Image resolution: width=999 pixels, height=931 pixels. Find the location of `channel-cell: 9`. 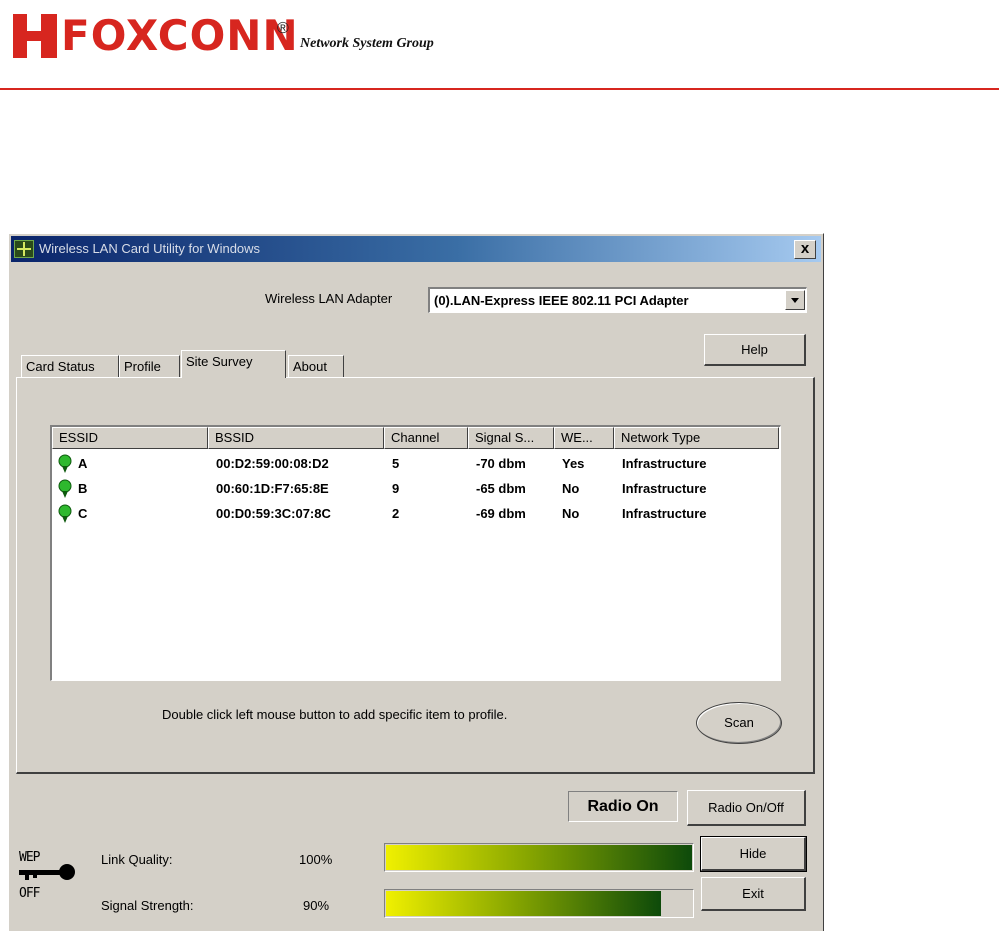

channel-cell: 9 is located at coordinates (396, 488).